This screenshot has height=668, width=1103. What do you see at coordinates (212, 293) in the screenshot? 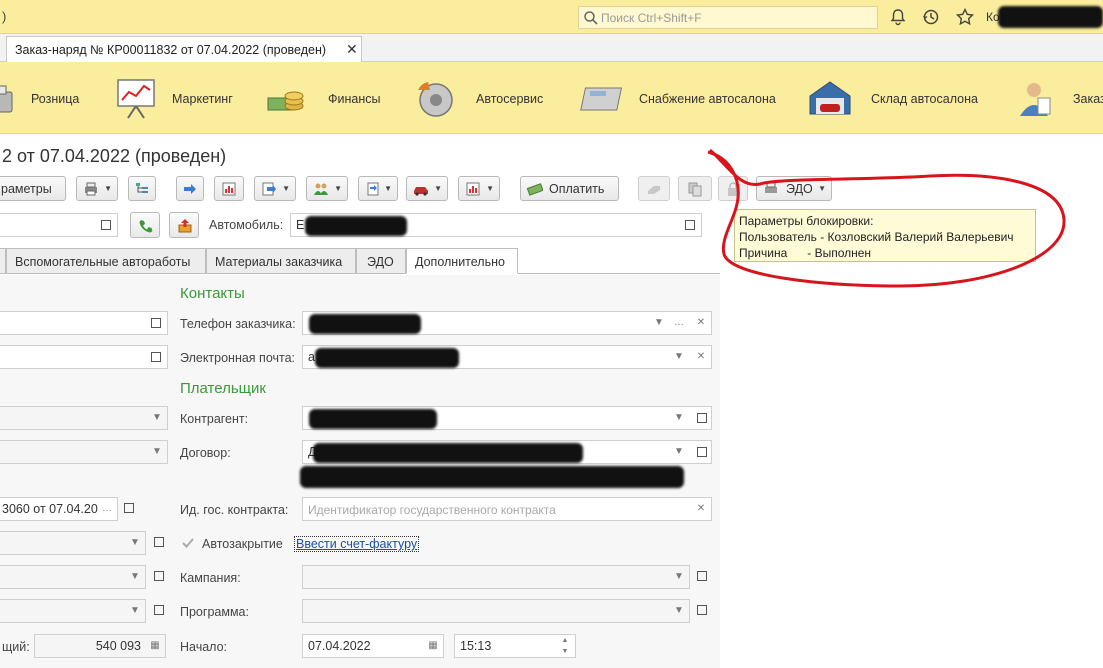
I see `contacts-heading: Контакты` at bounding box center [212, 293].